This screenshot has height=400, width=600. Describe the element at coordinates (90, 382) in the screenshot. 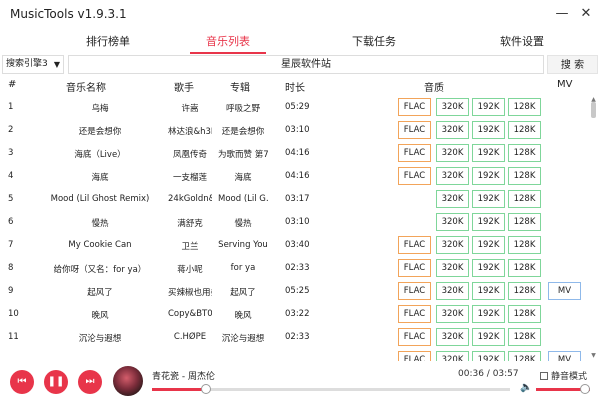

I see `next-button: ⏭` at that location.